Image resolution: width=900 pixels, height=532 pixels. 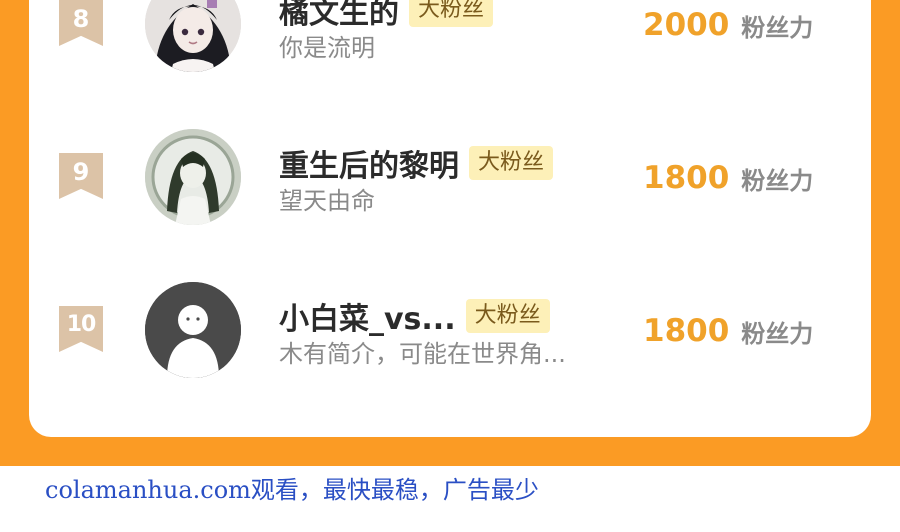 What do you see at coordinates (686, 25) in the screenshot?
I see `fan-power-value: 2000` at bounding box center [686, 25].